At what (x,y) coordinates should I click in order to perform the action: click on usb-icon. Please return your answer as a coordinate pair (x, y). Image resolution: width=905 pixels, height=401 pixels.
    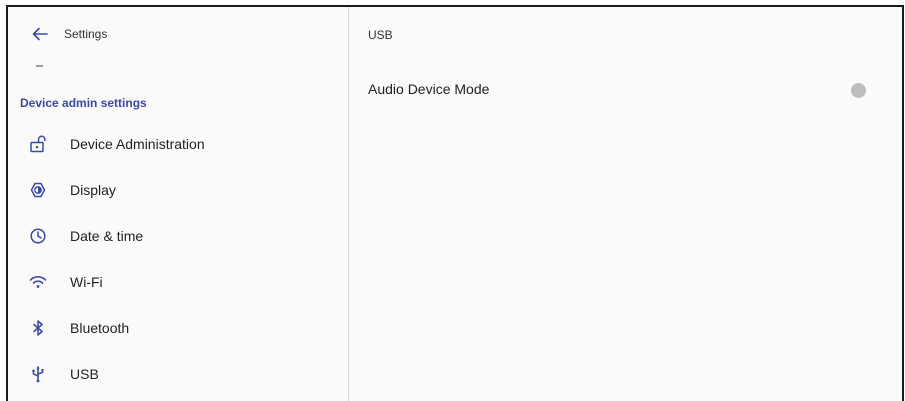
    Looking at the image, I should click on (38, 374).